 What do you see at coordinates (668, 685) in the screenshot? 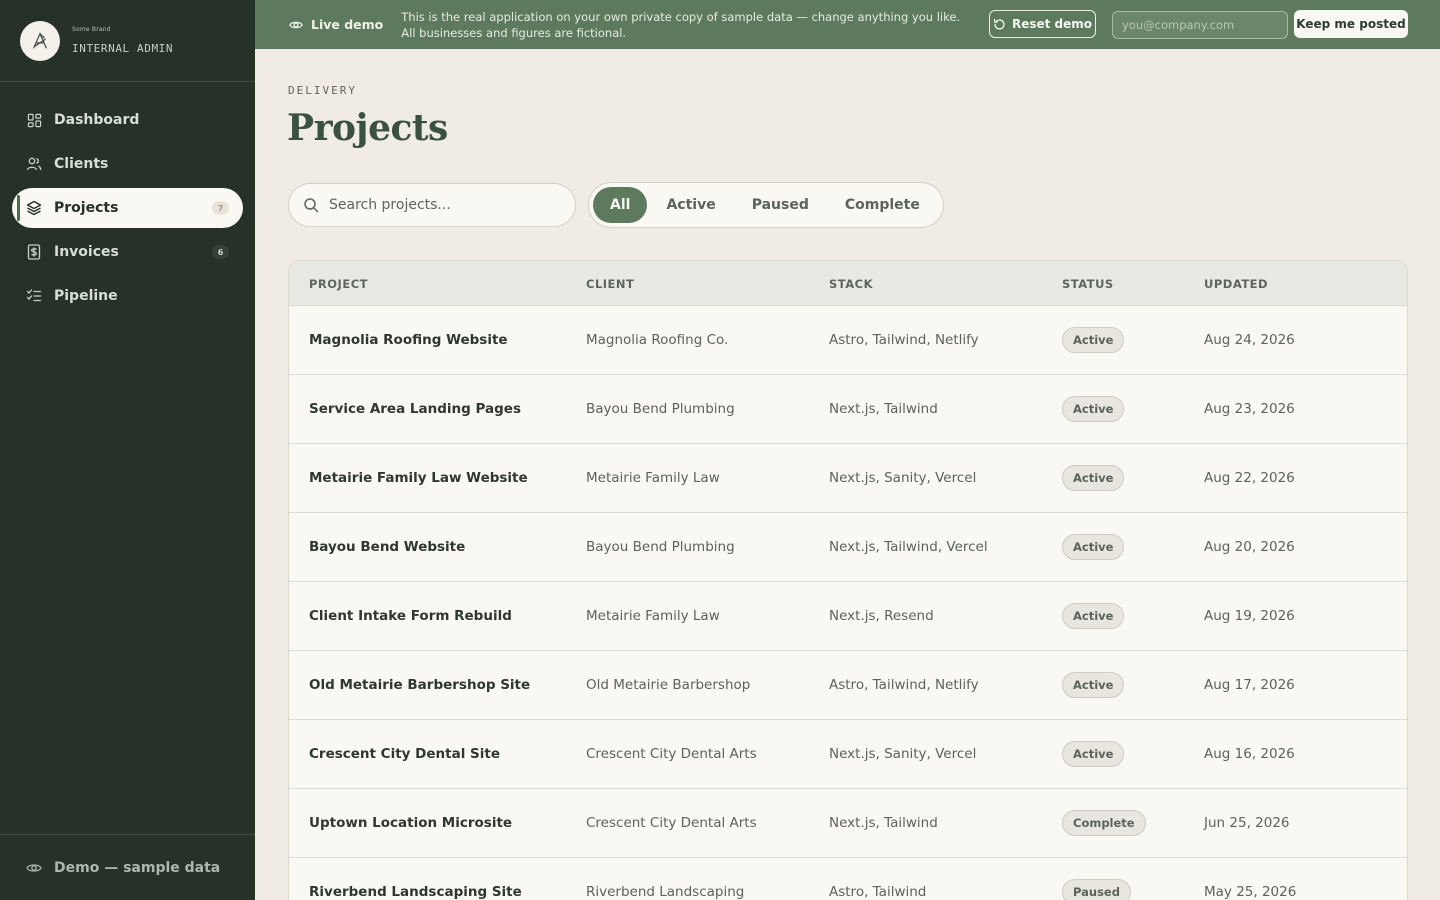
I see `client-name: Old Metairie Barbershop` at bounding box center [668, 685].